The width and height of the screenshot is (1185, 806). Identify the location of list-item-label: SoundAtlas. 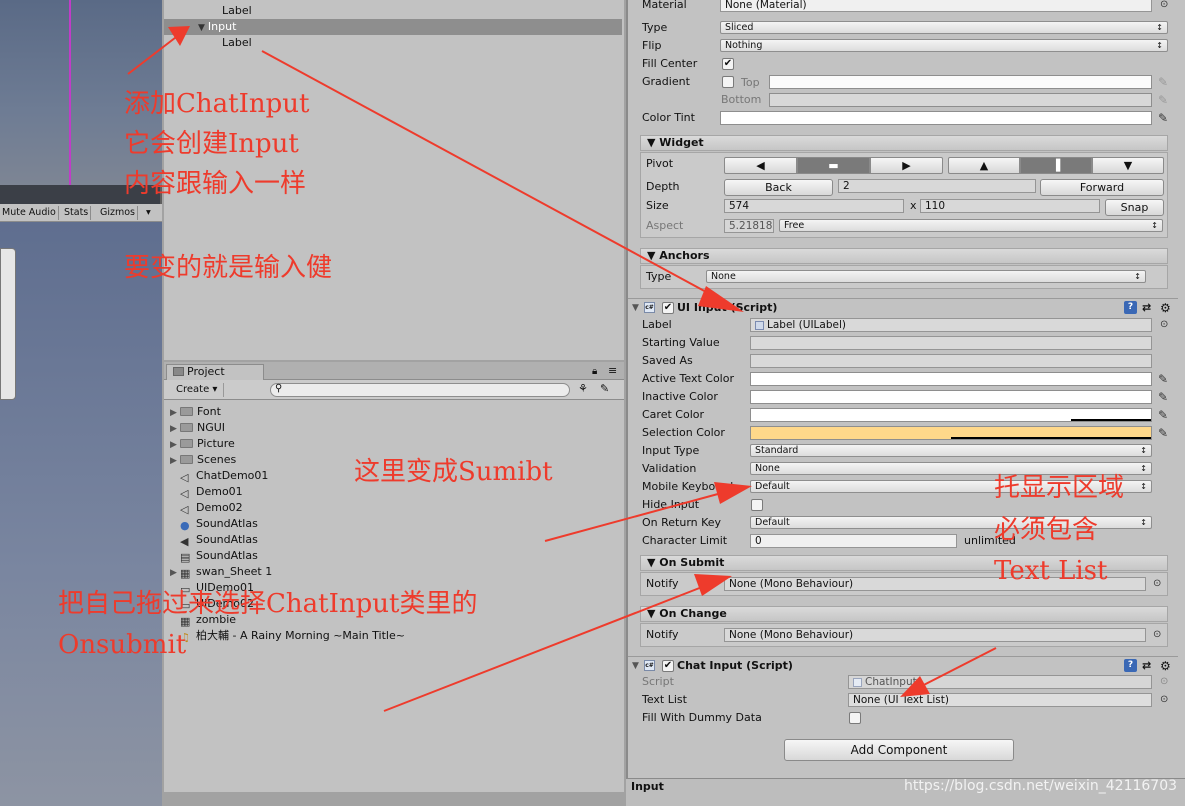
(227, 523).